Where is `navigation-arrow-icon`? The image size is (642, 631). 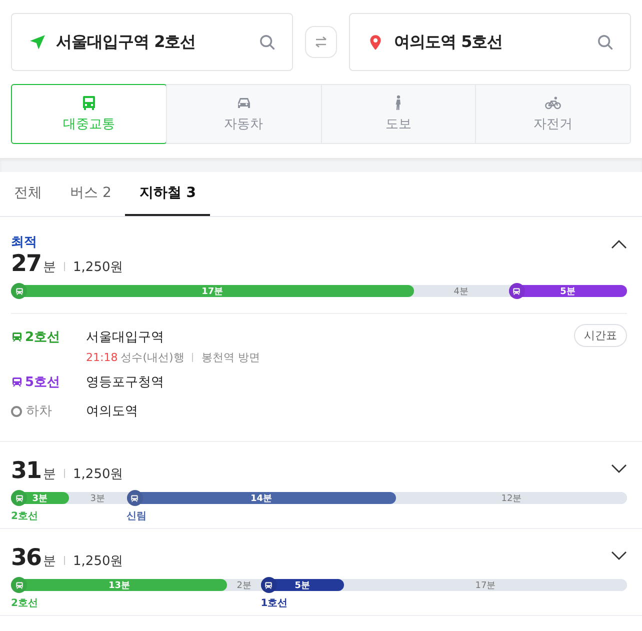 navigation-arrow-icon is located at coordinates (37, 42).